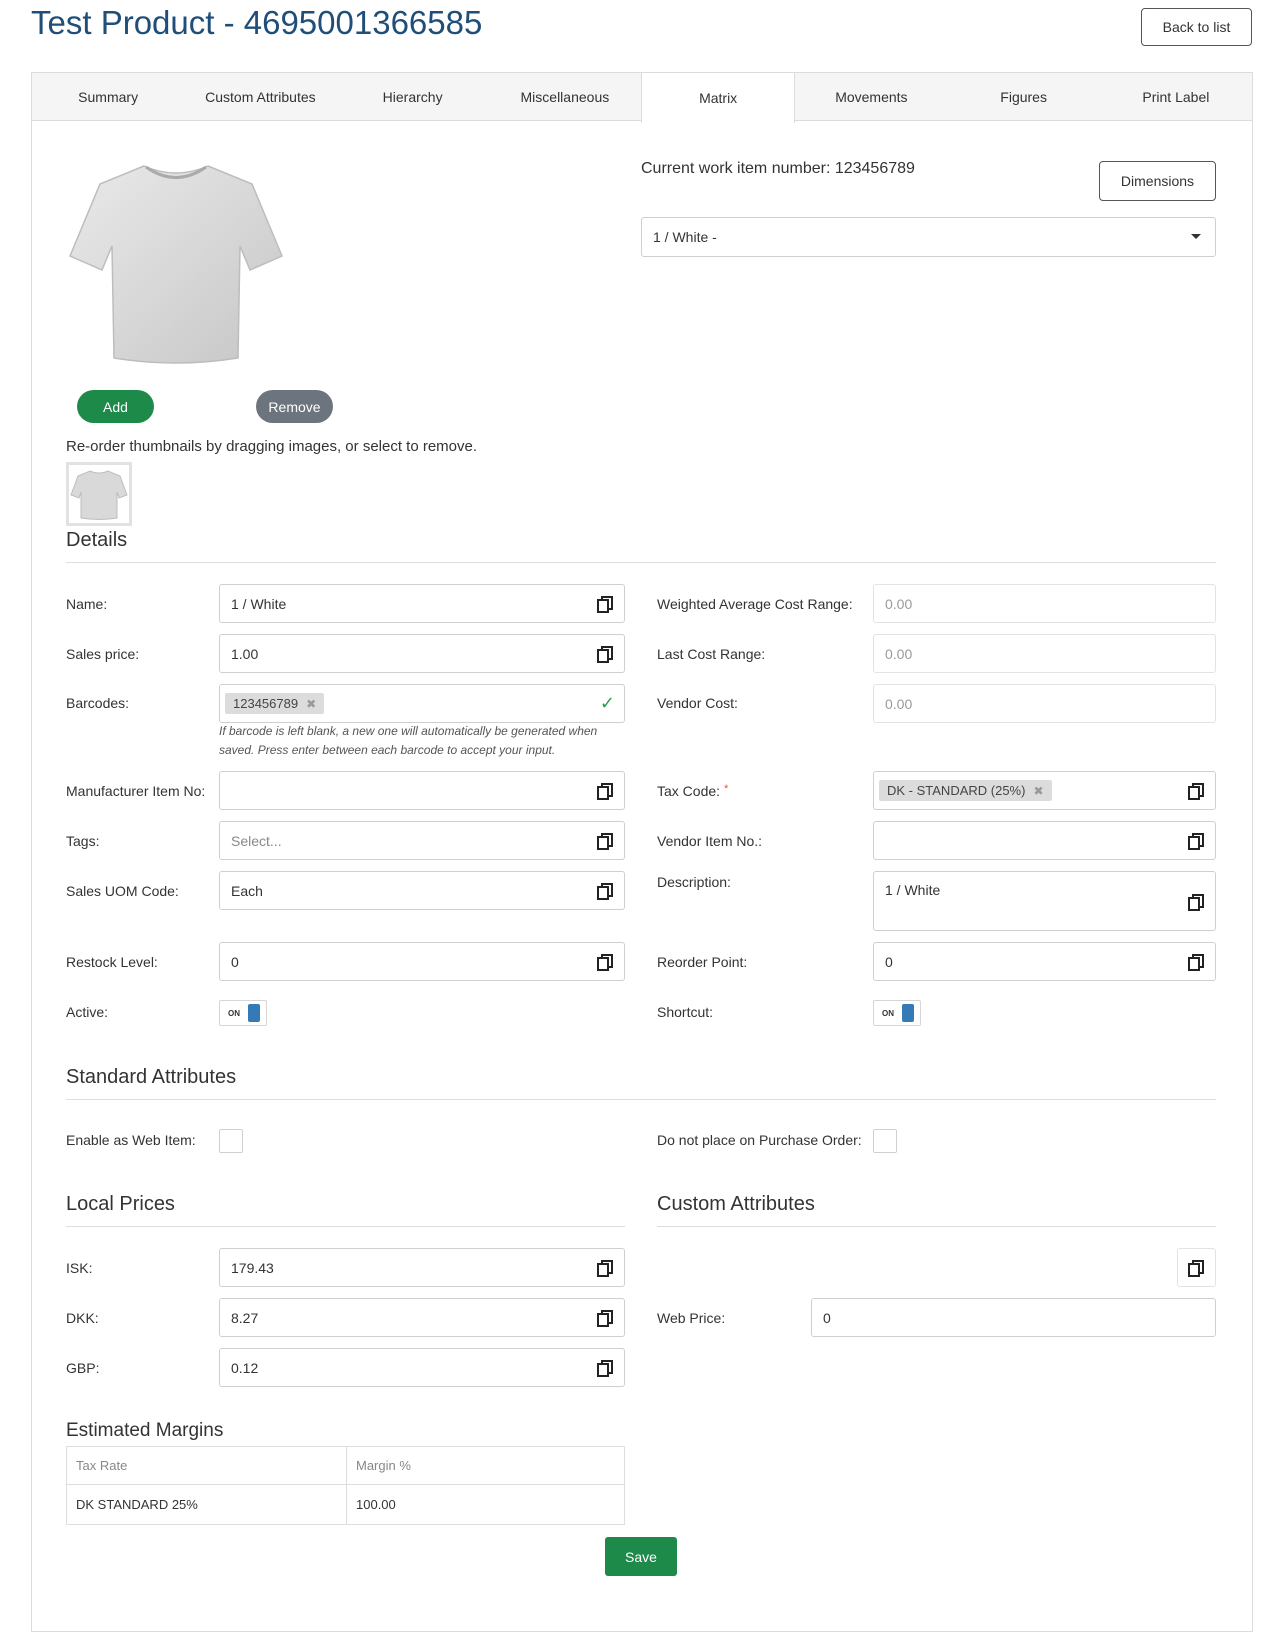 The height and width of the screenshot is (1632, 1285). I want to click on last-cost-value: 0.00, so click(899, 653).